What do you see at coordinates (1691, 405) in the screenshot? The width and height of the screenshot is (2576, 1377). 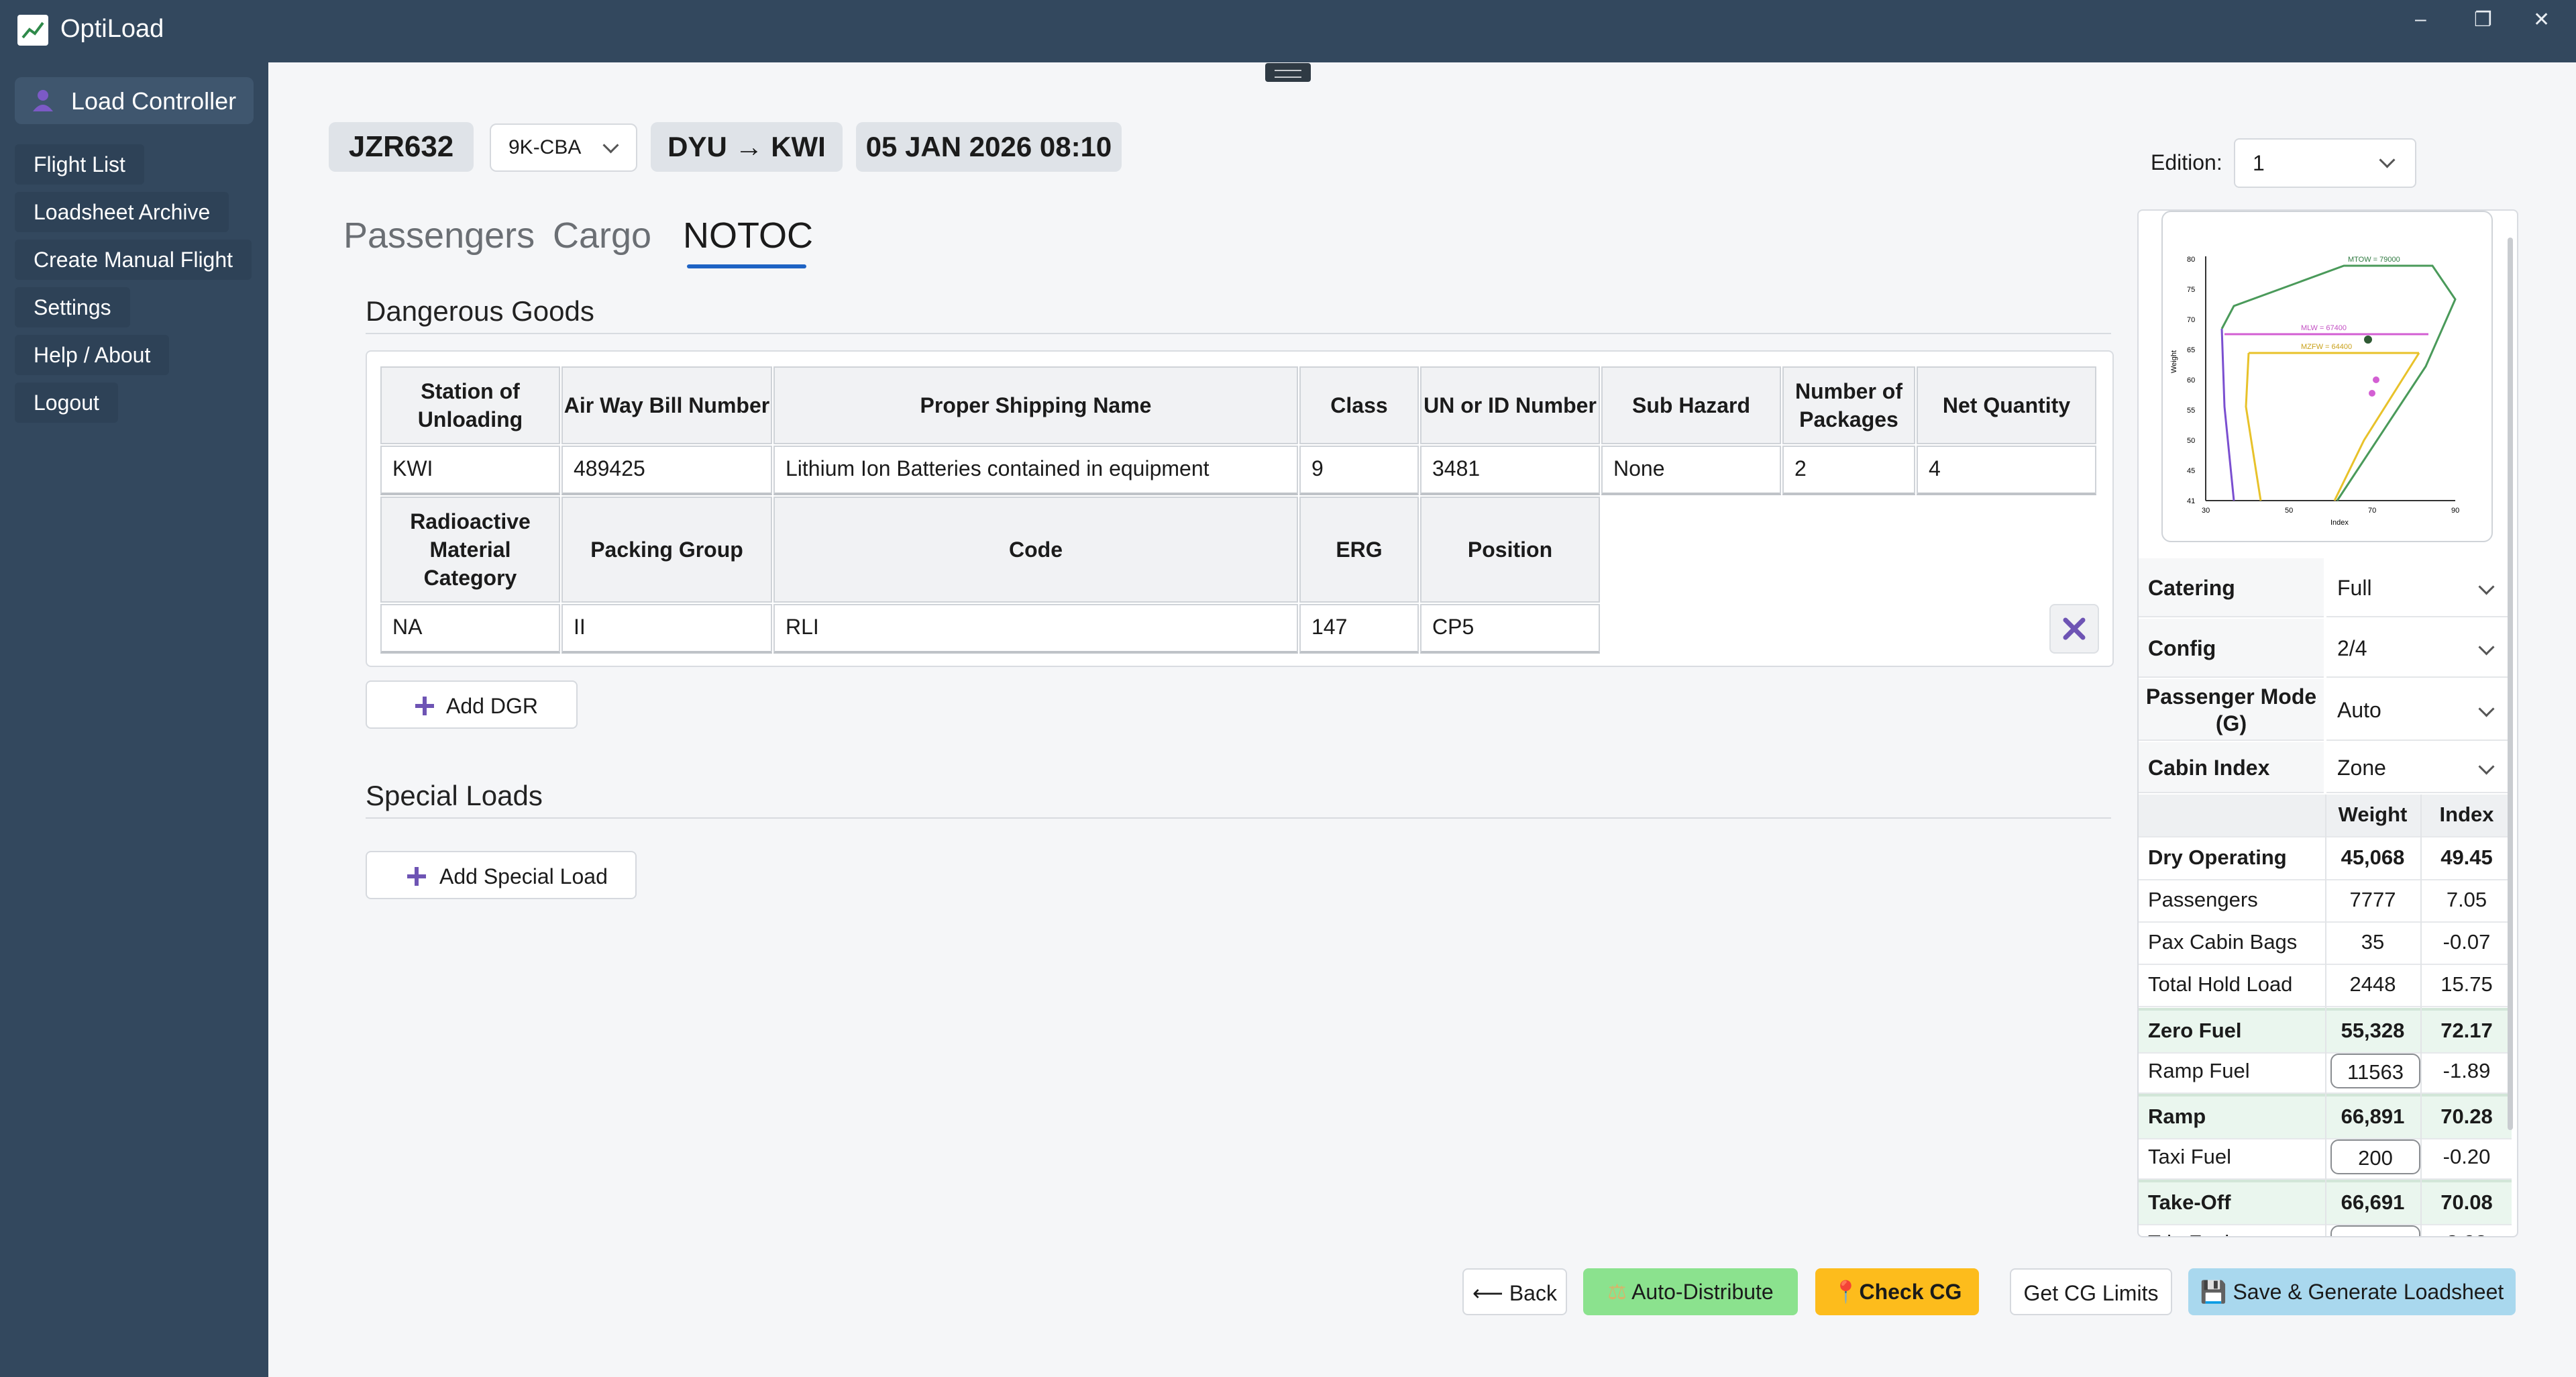 I see `header-sub-hazard: Sub Hazard` at bounding box center [1691, 405].